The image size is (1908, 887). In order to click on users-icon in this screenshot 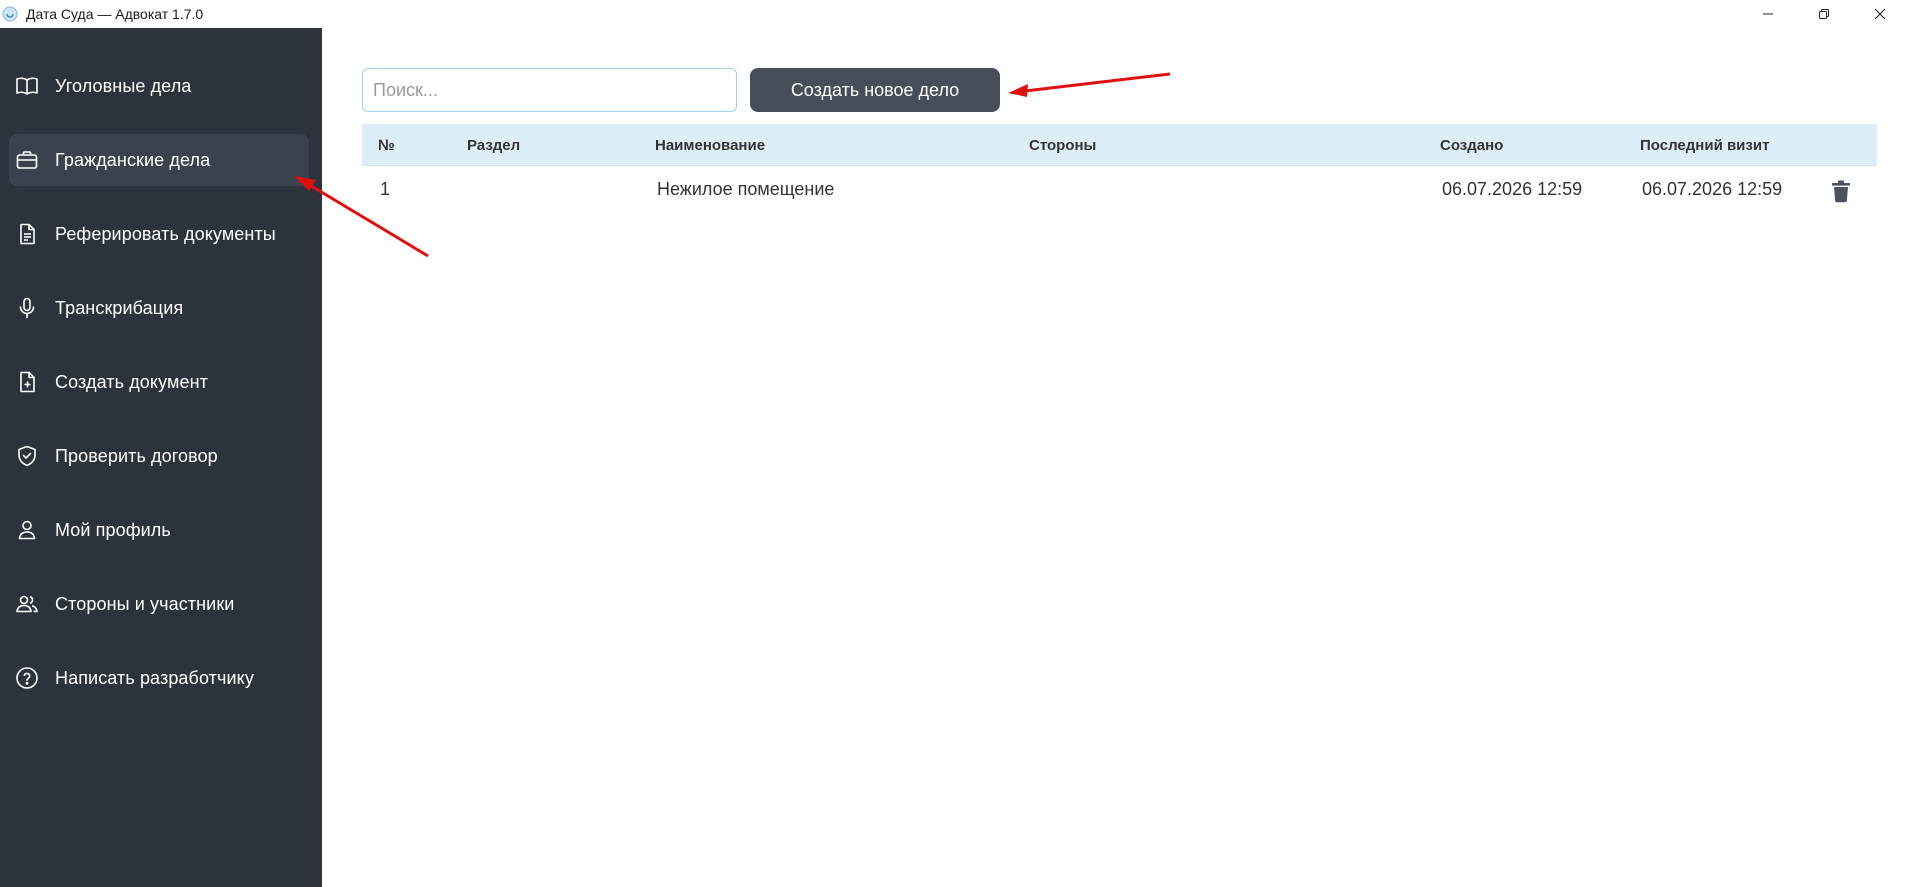, I will do `click(27, 604)`.